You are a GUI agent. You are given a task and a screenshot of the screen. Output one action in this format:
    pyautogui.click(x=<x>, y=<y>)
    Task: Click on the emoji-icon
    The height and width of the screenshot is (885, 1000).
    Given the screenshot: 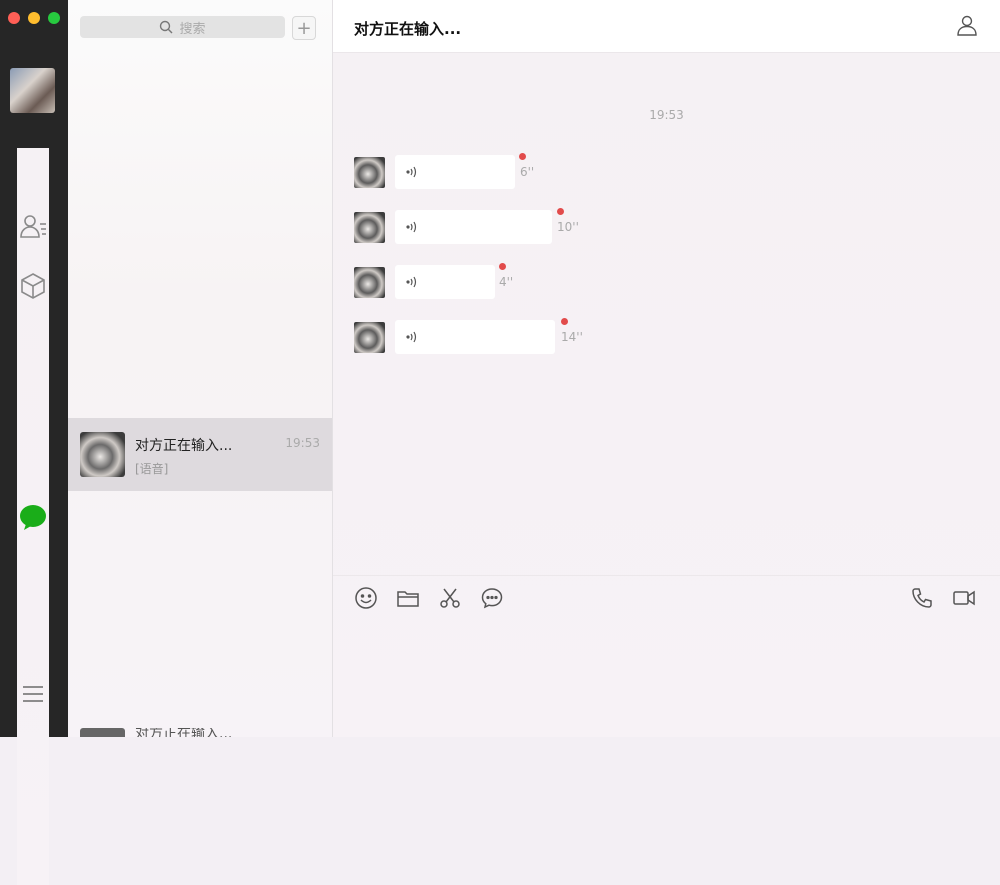 What is the action you would take?
    pyautogui.click(x=366, y=598)
    